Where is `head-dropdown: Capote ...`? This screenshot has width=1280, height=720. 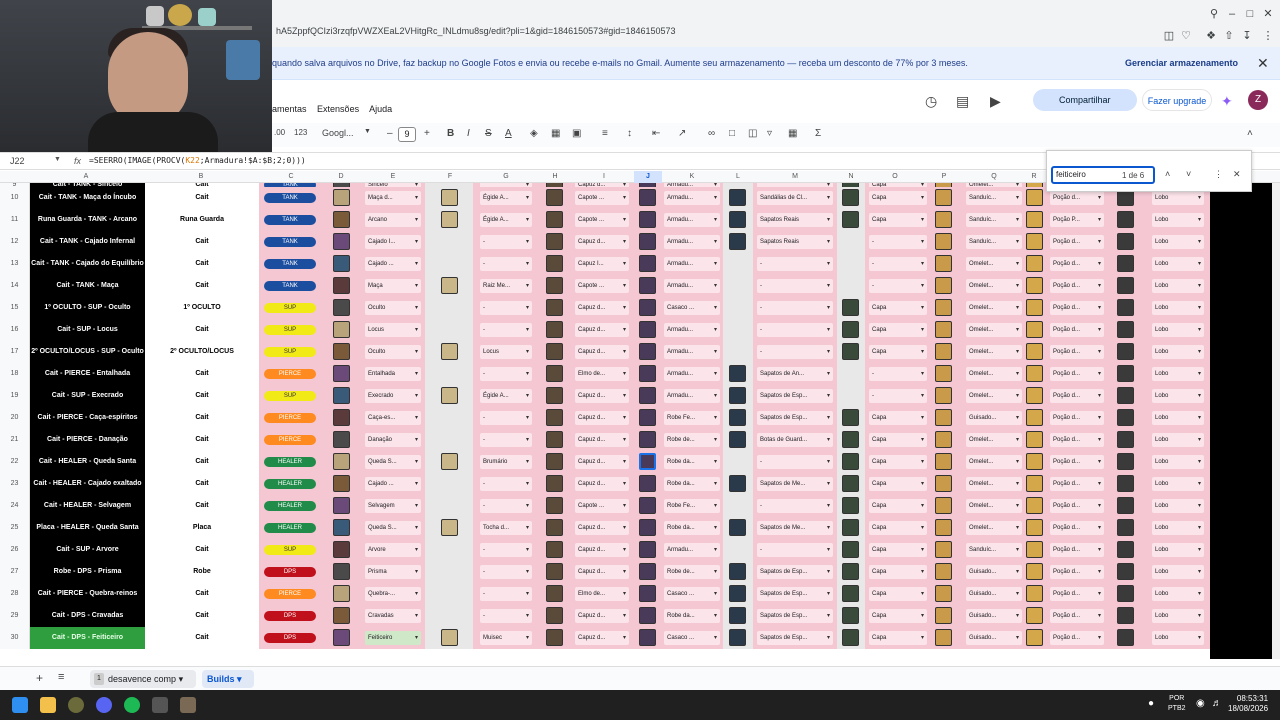
head-dropdown: Capote ... is located at coordinates (602, 506).